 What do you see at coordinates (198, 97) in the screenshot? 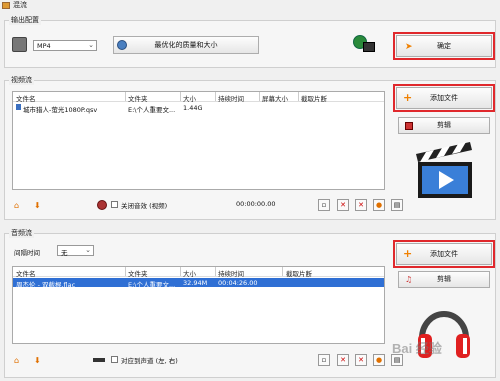
I see `video-list-header: 文件名 文件夹 大小 持续时间 屏幕大小 截取片断` at bounding box center [198, 97].